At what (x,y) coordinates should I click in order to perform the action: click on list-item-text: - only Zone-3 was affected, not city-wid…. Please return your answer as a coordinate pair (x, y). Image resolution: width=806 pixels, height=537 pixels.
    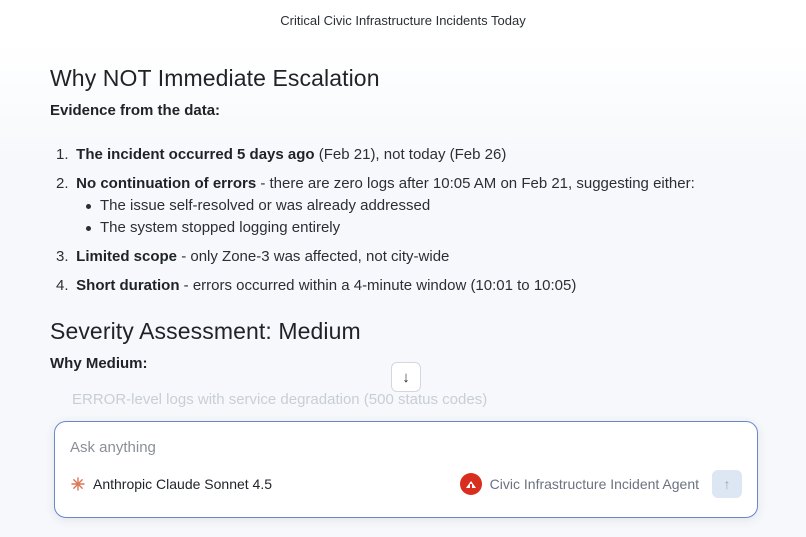
    Looking at the image, I should click on (313, 256).